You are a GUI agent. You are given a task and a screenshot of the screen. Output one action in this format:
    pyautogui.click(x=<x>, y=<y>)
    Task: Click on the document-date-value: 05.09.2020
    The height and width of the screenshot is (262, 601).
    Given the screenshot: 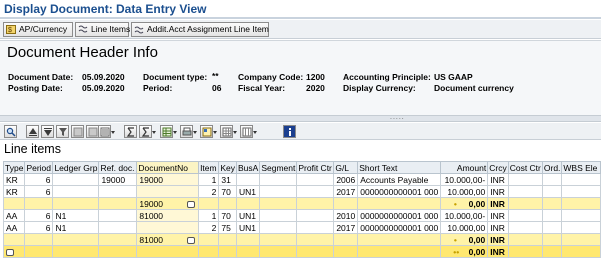 What is the action you would take?
    pyautogui.click(x=103, y=77)
    